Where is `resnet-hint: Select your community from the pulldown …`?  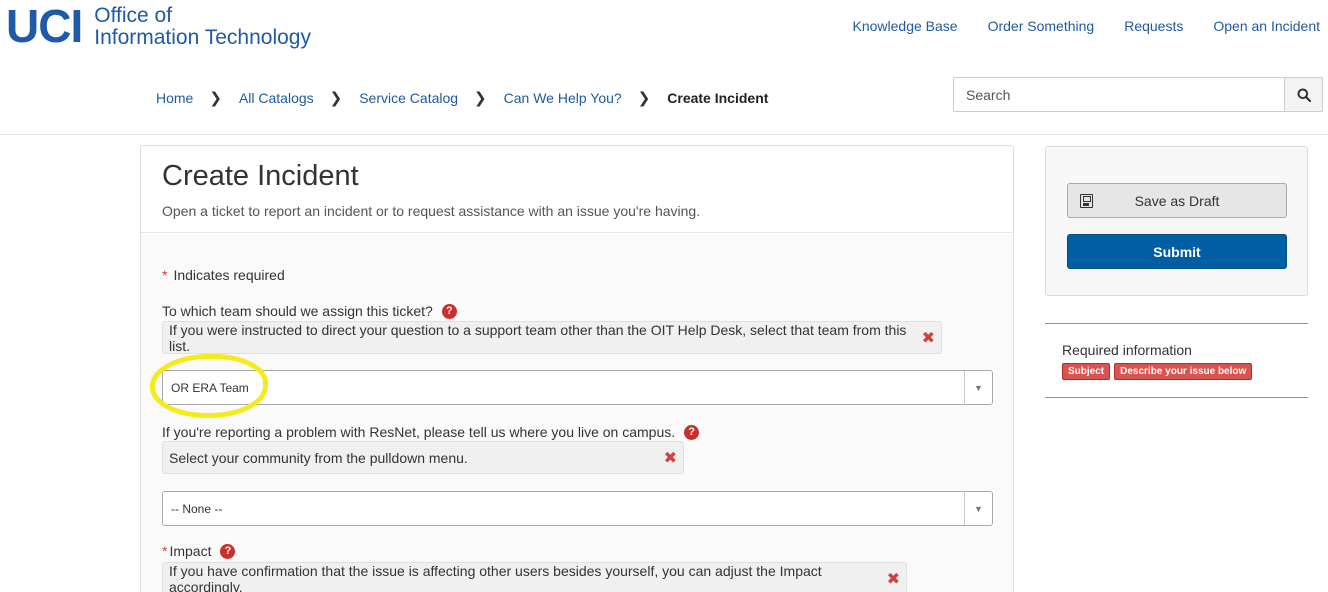
resnet-hint: Select your community from the pulldown … is located at coordinates (423, 457).